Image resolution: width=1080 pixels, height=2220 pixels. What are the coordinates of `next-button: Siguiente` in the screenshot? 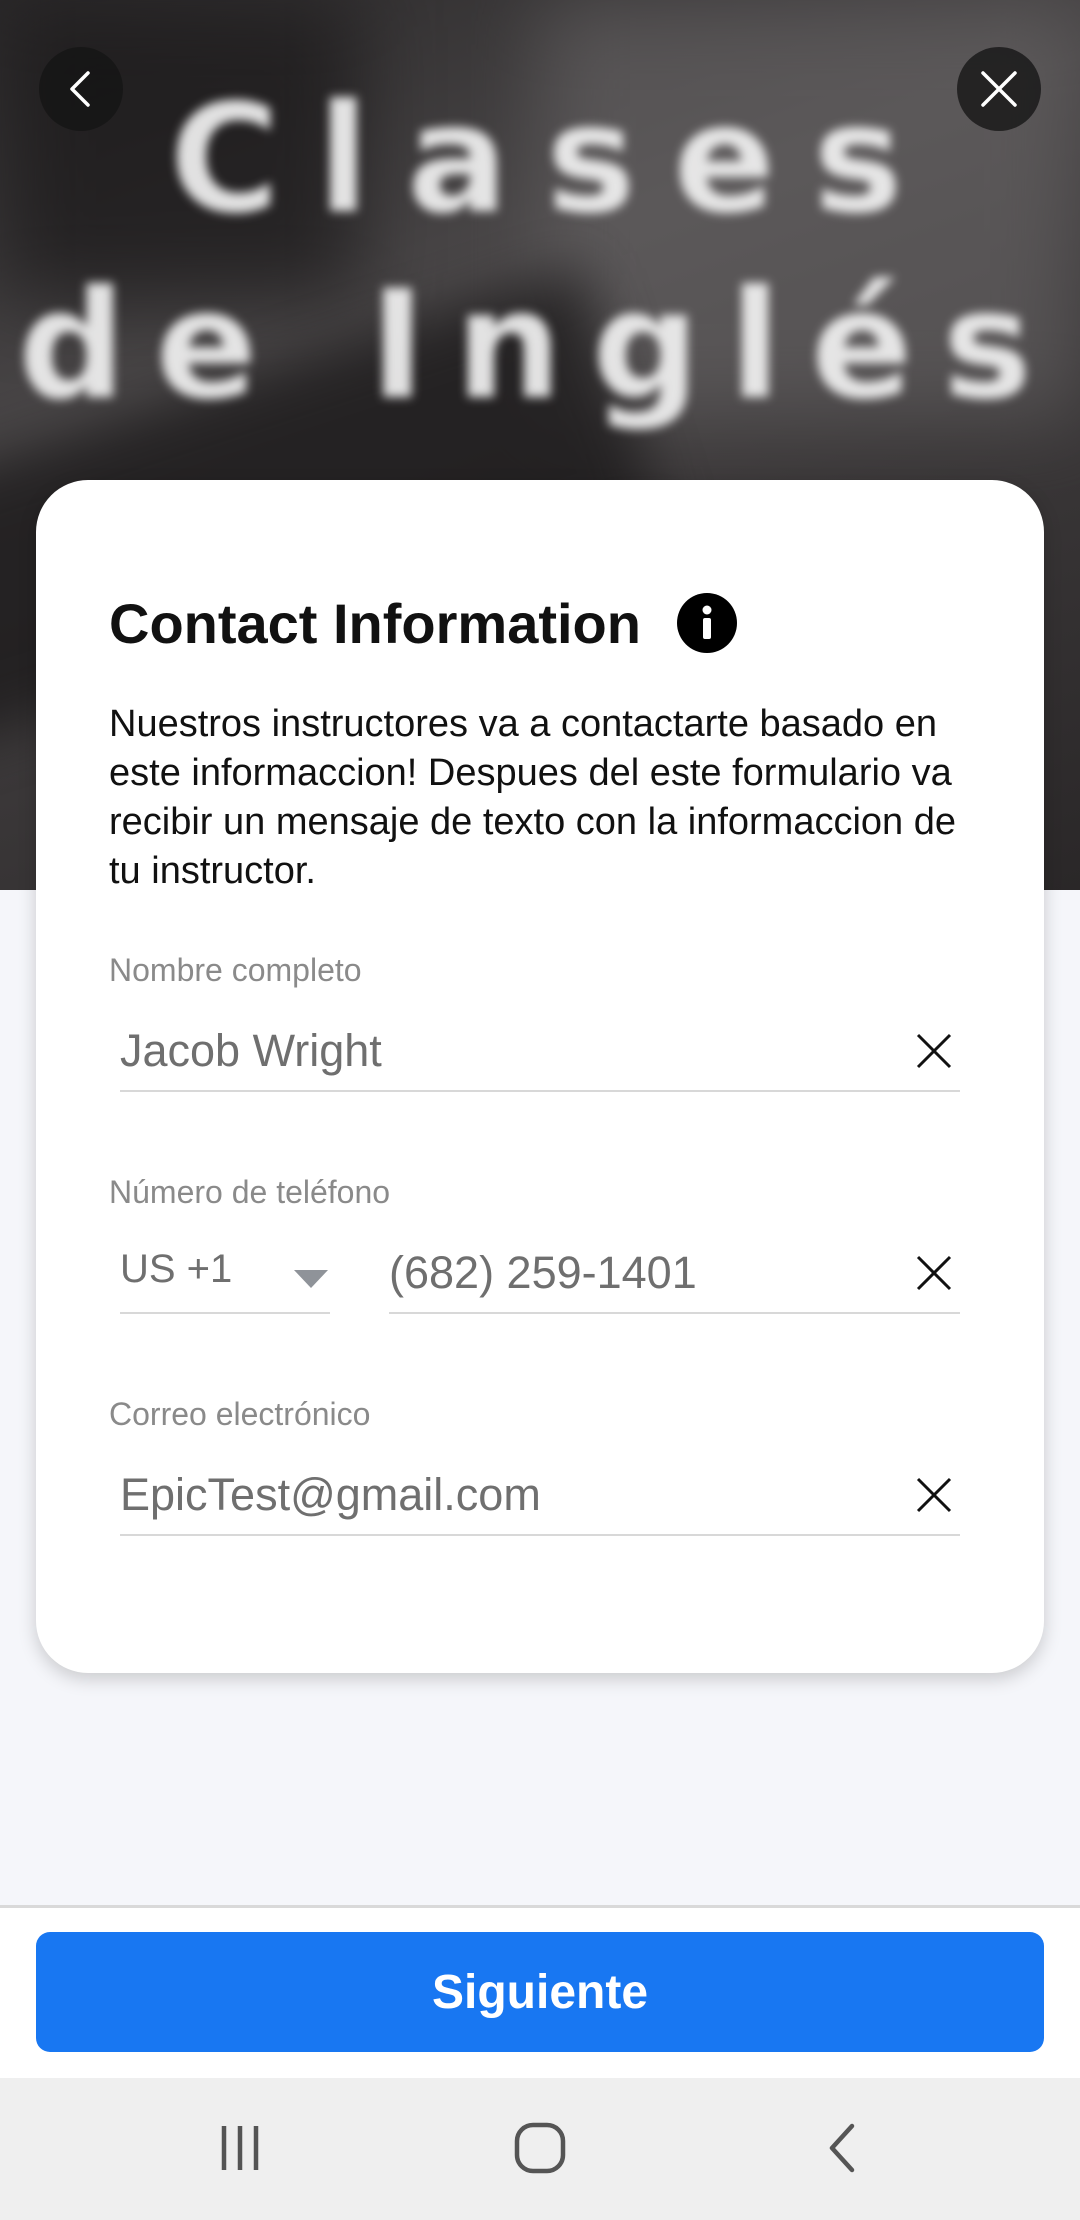 It's located at (540, 1992).